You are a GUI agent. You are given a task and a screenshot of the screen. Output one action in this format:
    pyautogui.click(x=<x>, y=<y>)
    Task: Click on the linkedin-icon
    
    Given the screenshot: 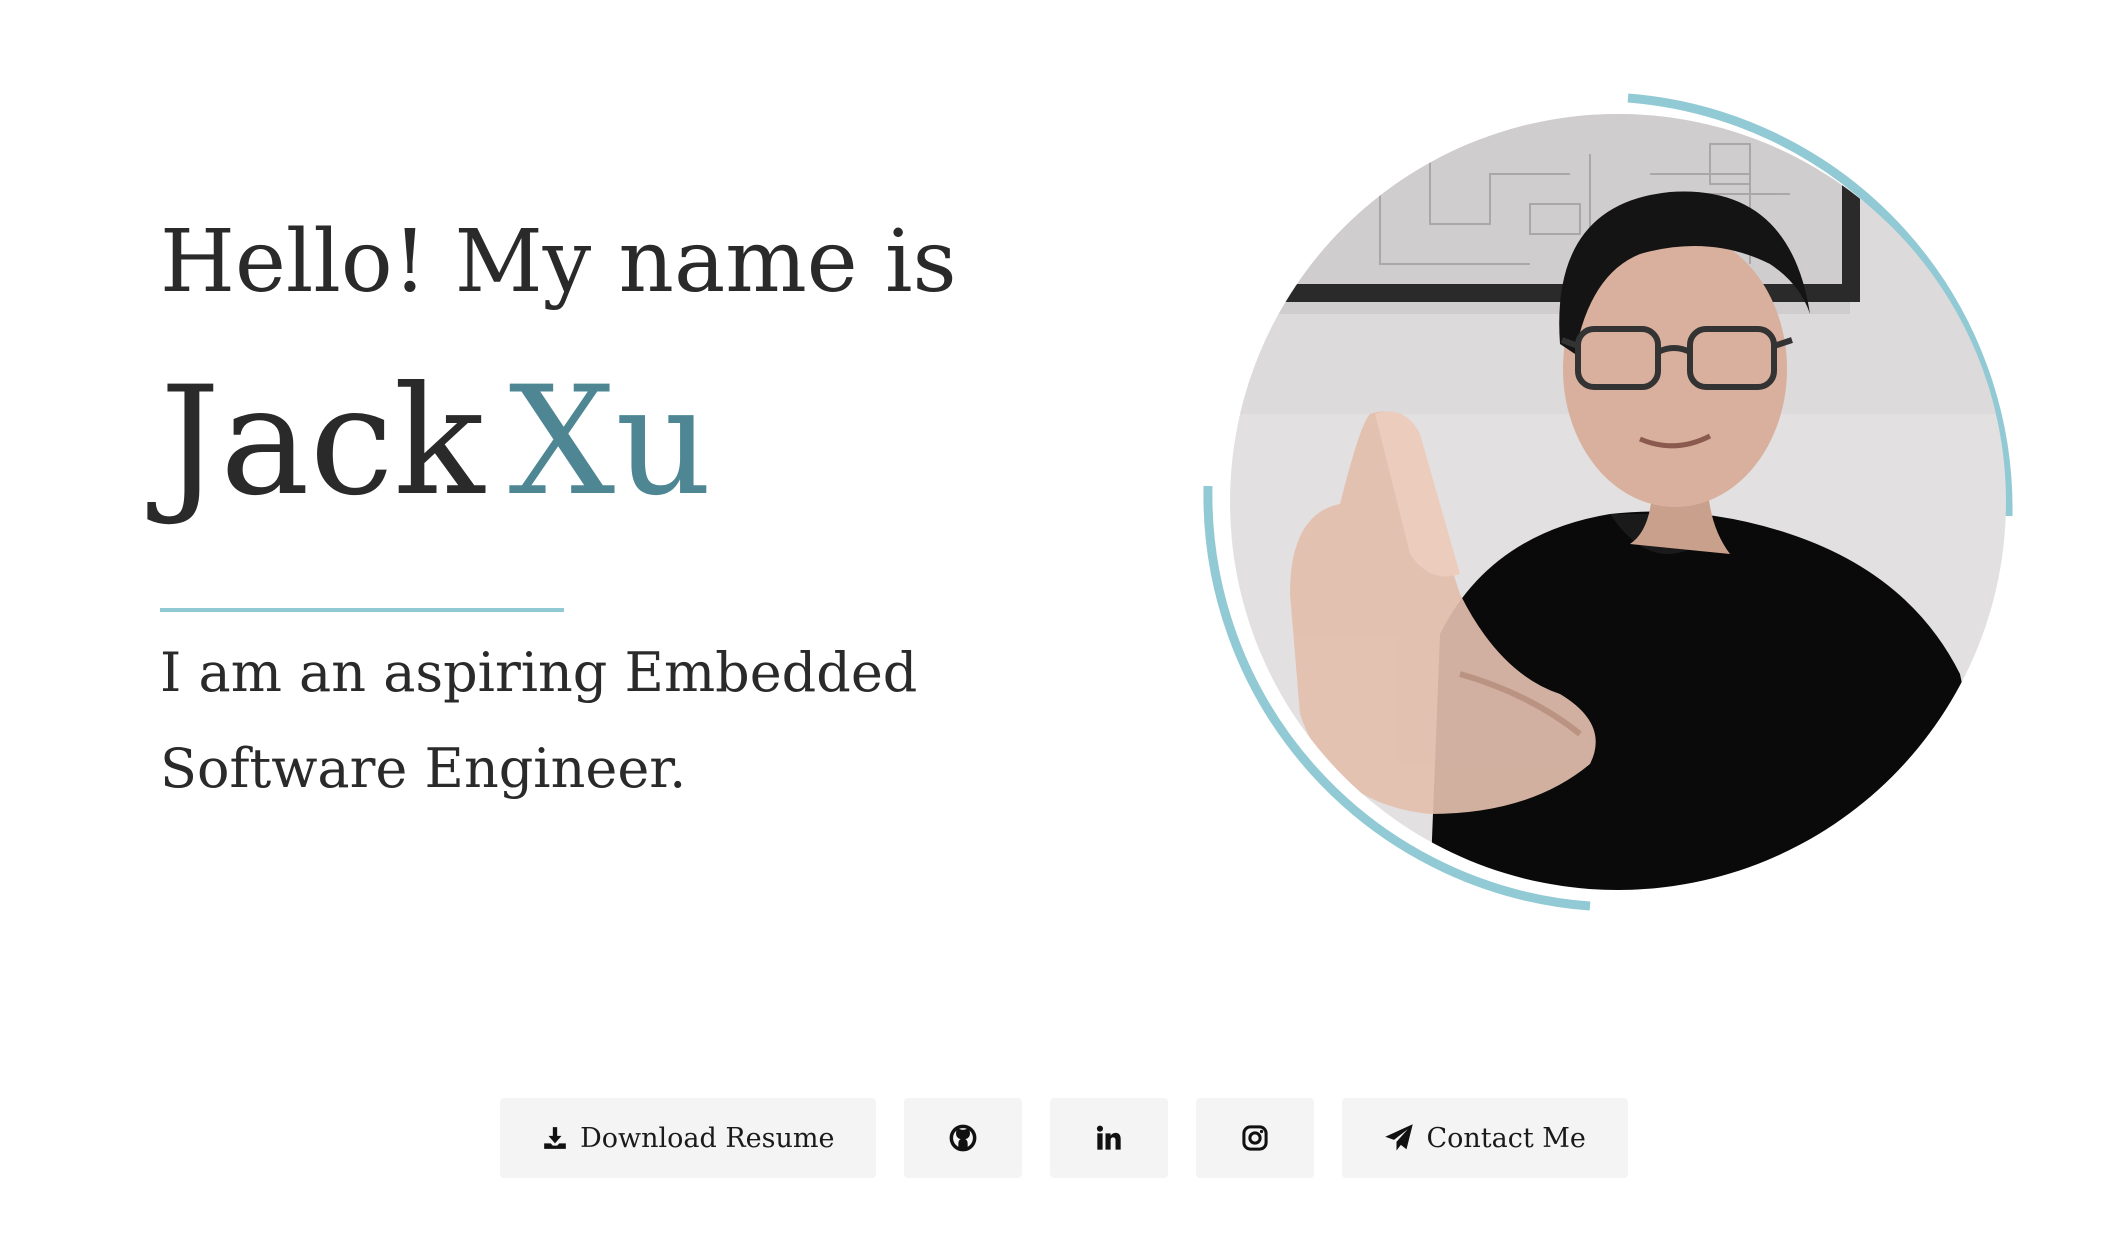 What is the action you would take?
    pyautogui.click(x=1109, y=1138)
    